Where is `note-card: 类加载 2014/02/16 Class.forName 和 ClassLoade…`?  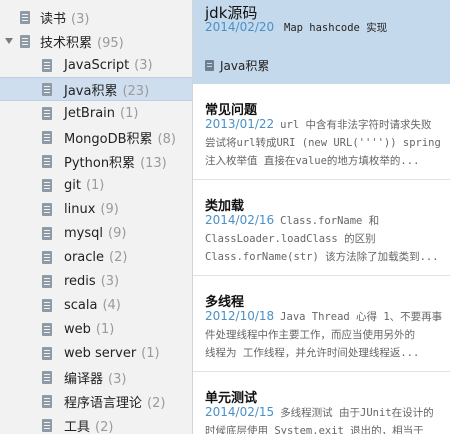 note-card: 类加载 2014/02/16 Class.forName 和 ClassLoade… is located at coordinates (321, 228).